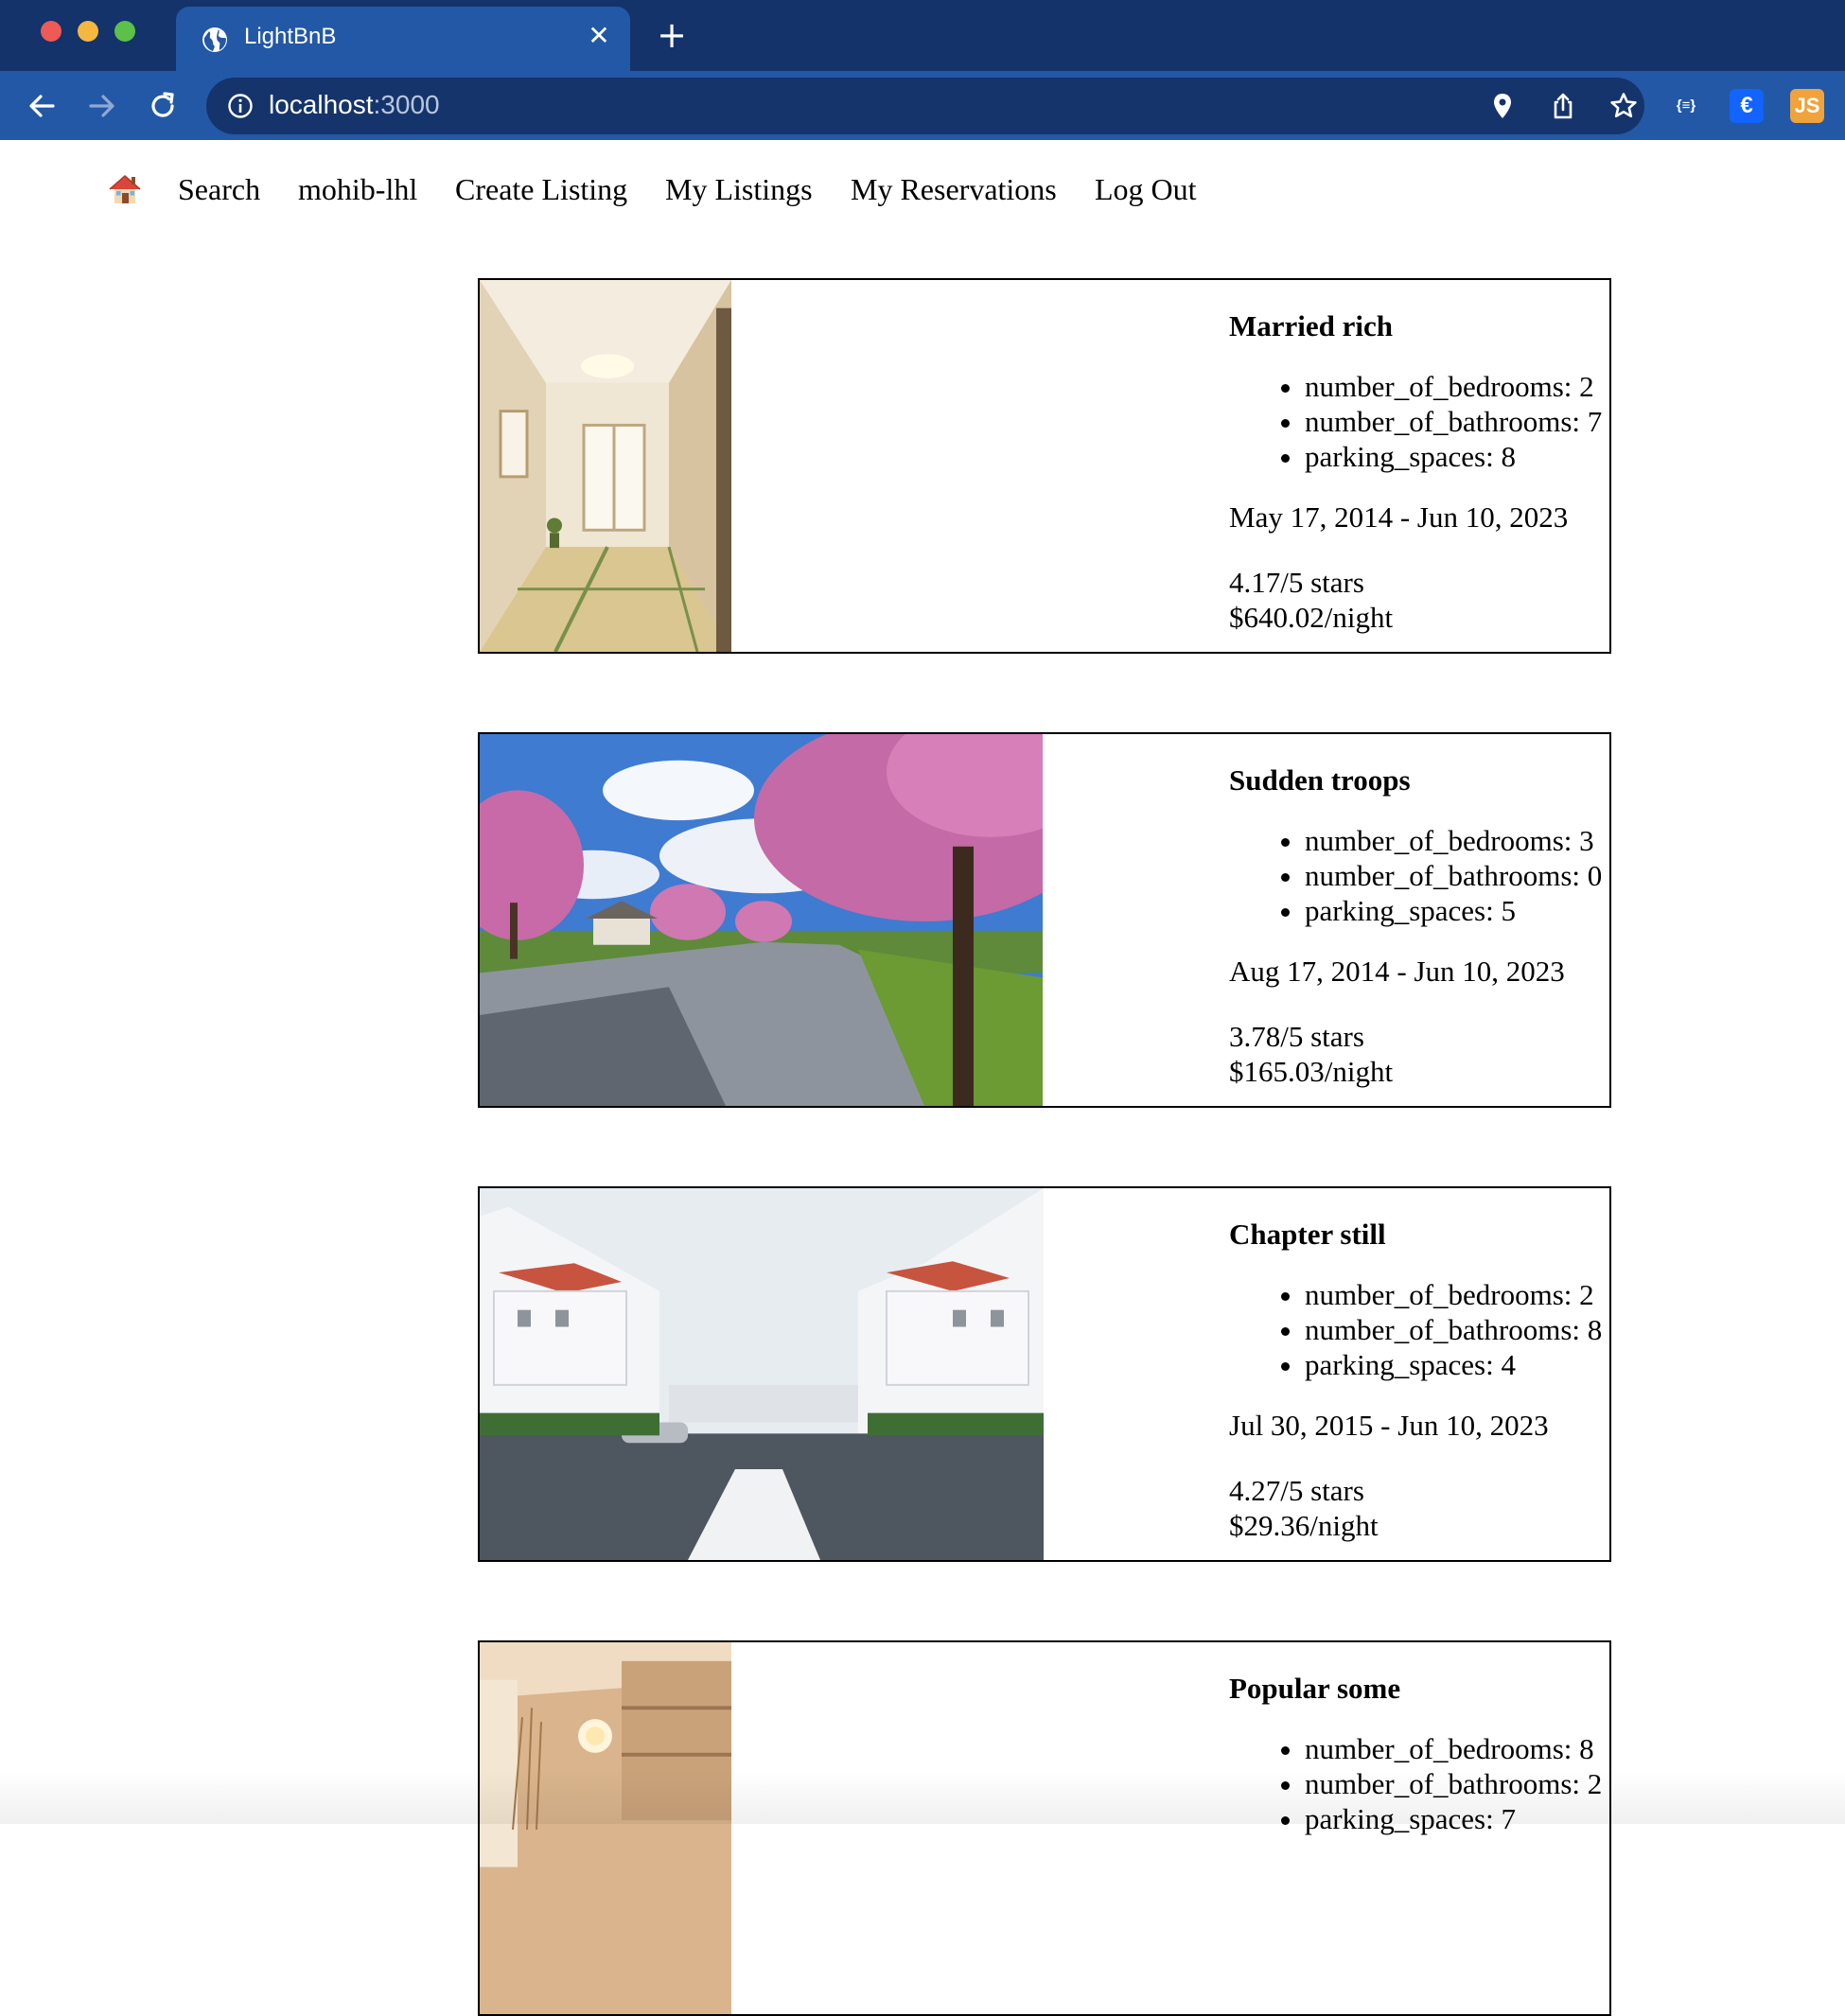  Describe the element at coordinates (739, 189) in the screenshot. I see `nav-my-listings-link: My Listings` at that location.